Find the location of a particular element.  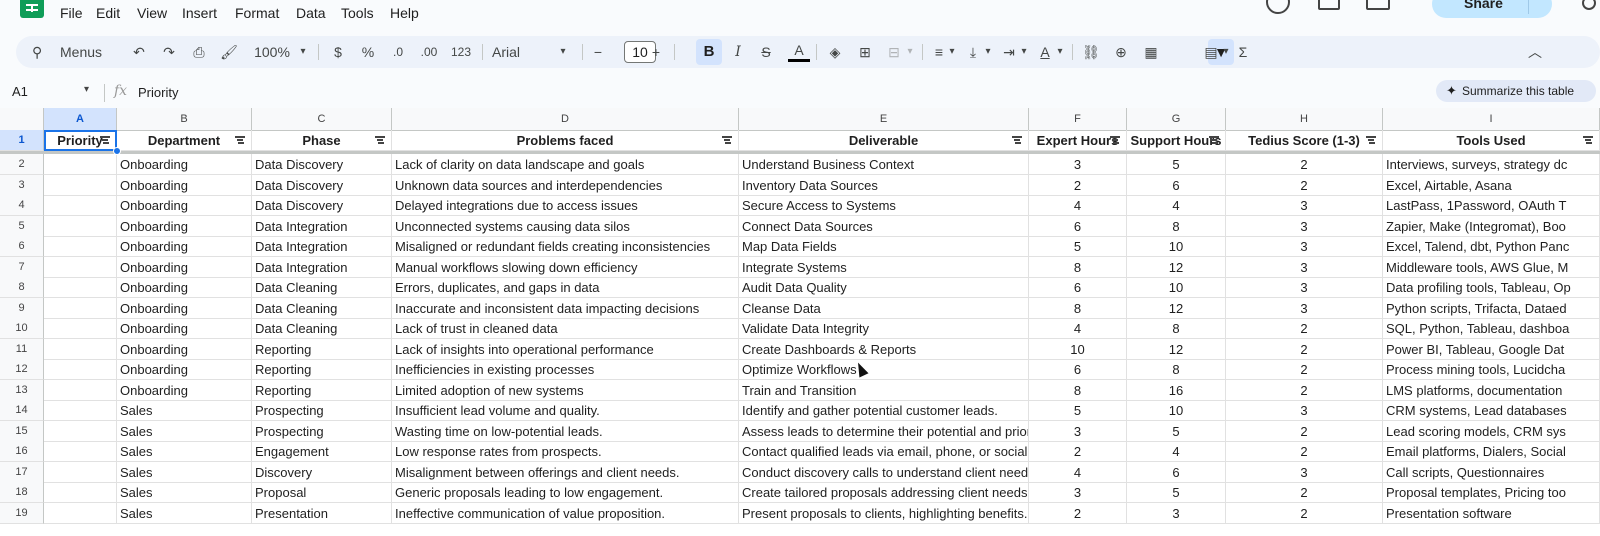

comments-icon is located at coordinates (1329, 5).